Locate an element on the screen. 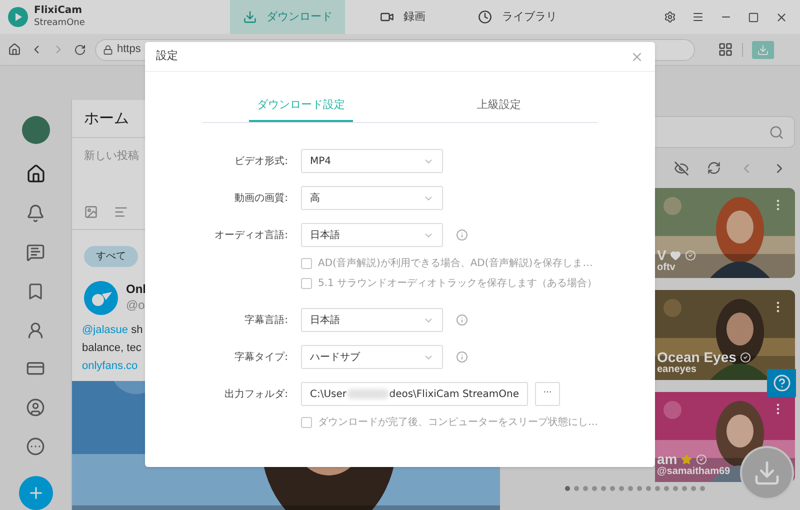 The width and height of the screenshot is (800, 510). app-subtitle: StreamOne is located at coordinates (59, 23).